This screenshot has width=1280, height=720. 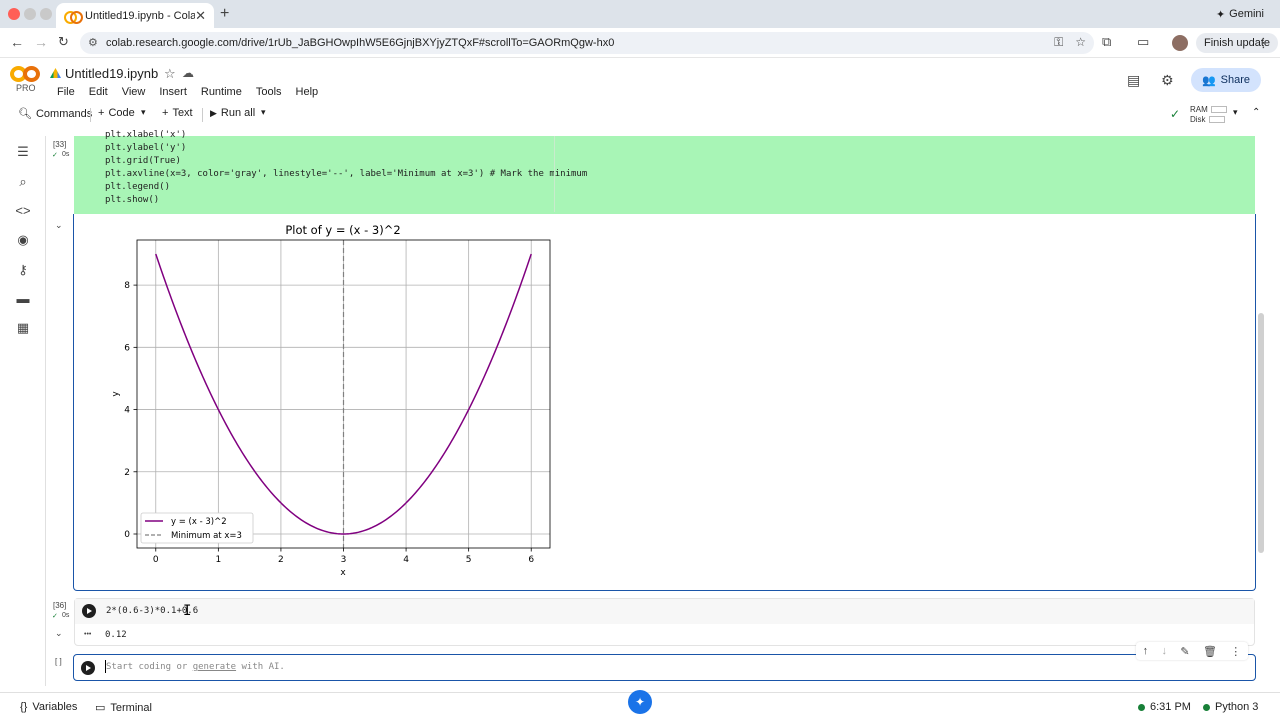 What do you see at coordinates (173, 92) in the screenshot?
I see `menu-insert: Insert` at bounding box center [173, 92].